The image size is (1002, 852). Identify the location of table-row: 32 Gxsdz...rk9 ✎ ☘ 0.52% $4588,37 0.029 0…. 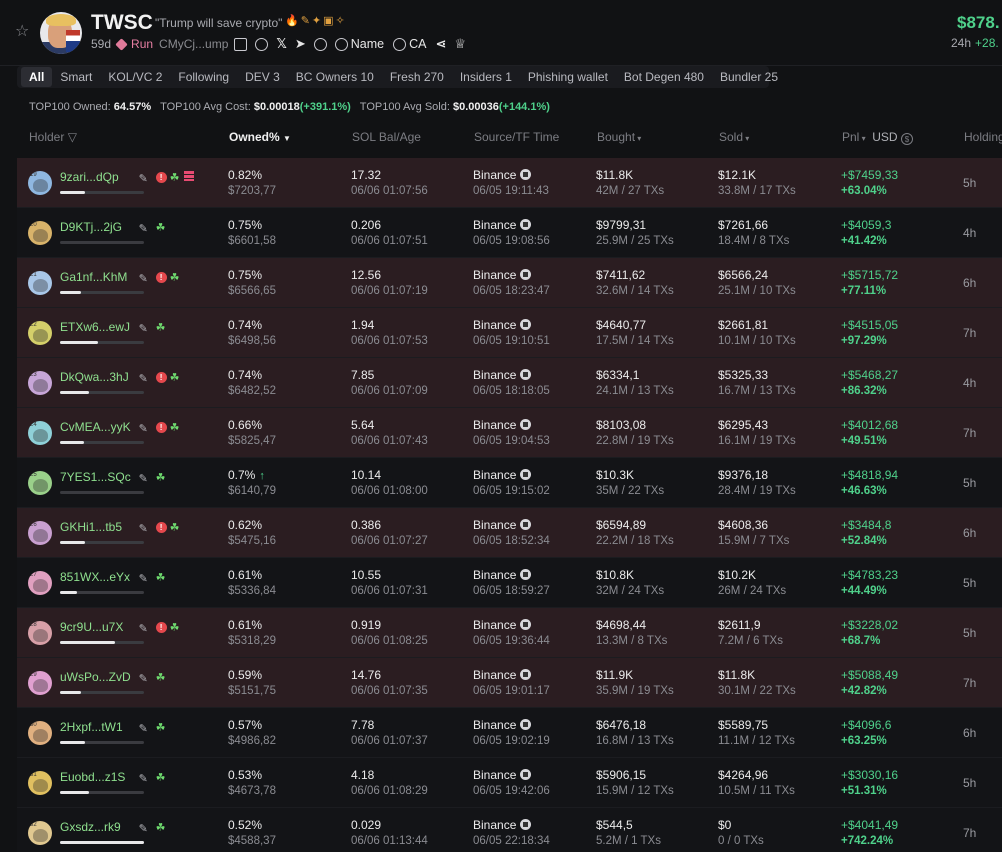
(509, 830).